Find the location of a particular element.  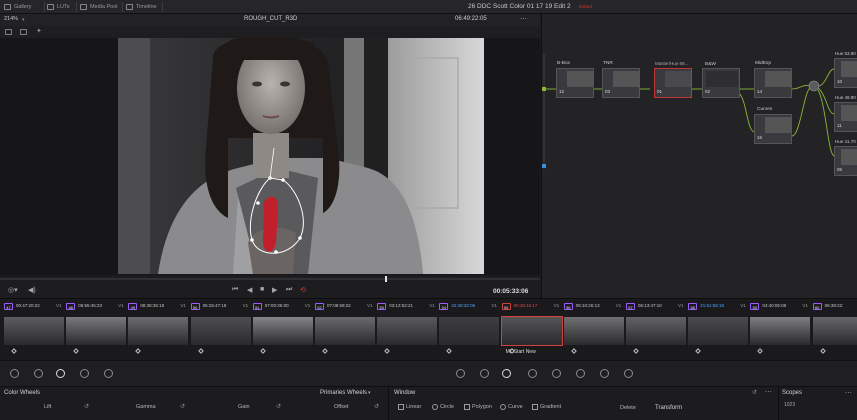

gallery-tab: Gallery is located at coordinates (17, 7).